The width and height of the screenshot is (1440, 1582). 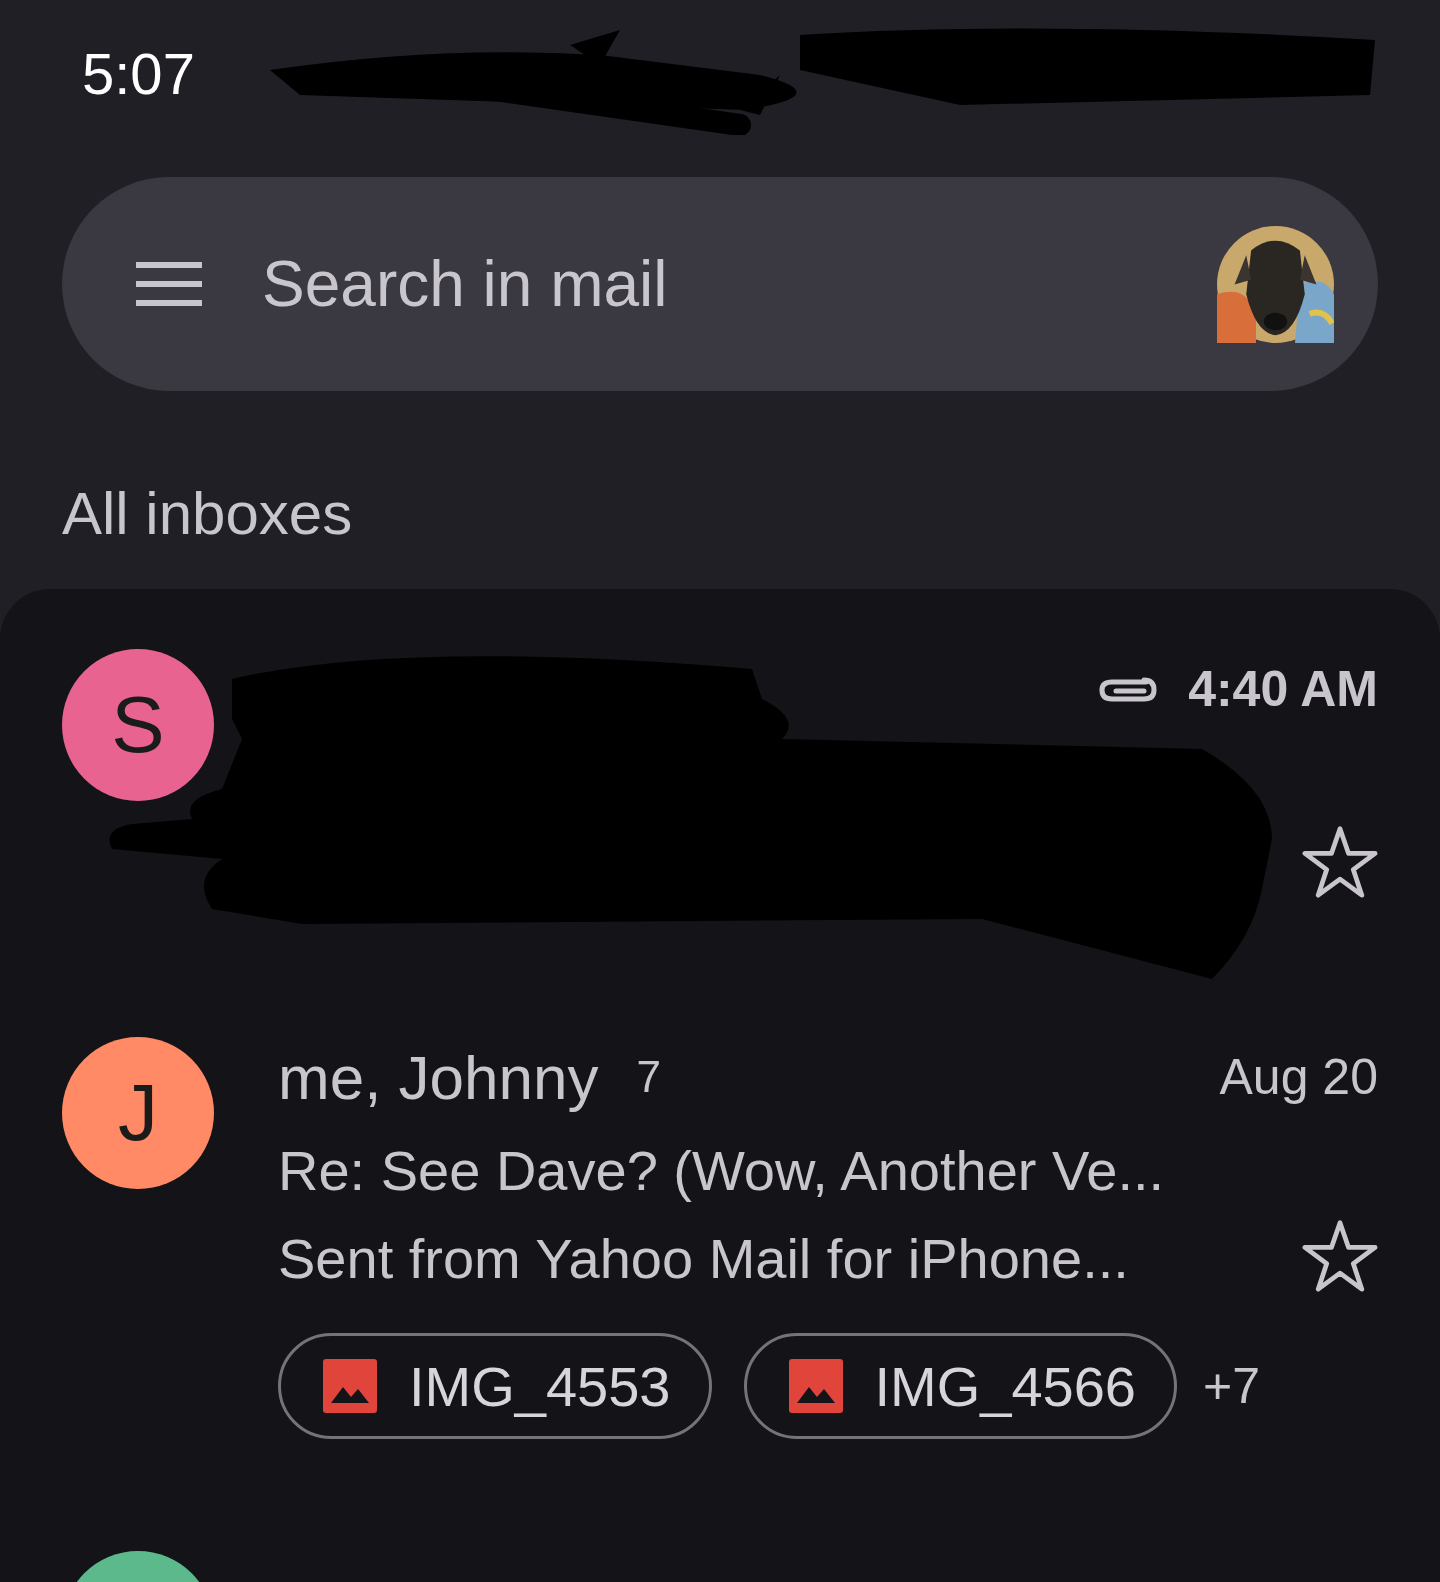 I want to click on folder-title: All inboxes, so click(x=207, y=514).